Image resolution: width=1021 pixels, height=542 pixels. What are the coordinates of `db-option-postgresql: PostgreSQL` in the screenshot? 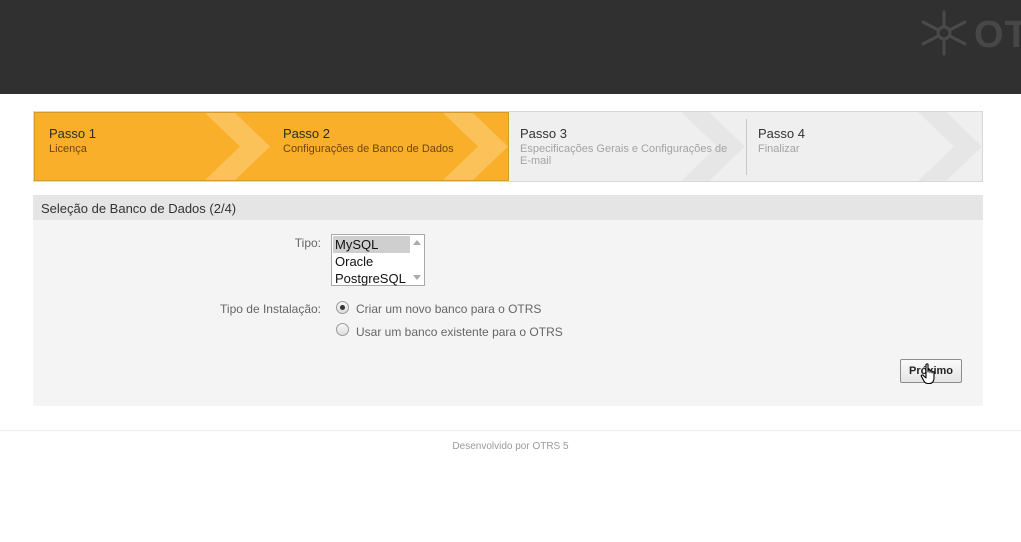 It's located at (371, 278).